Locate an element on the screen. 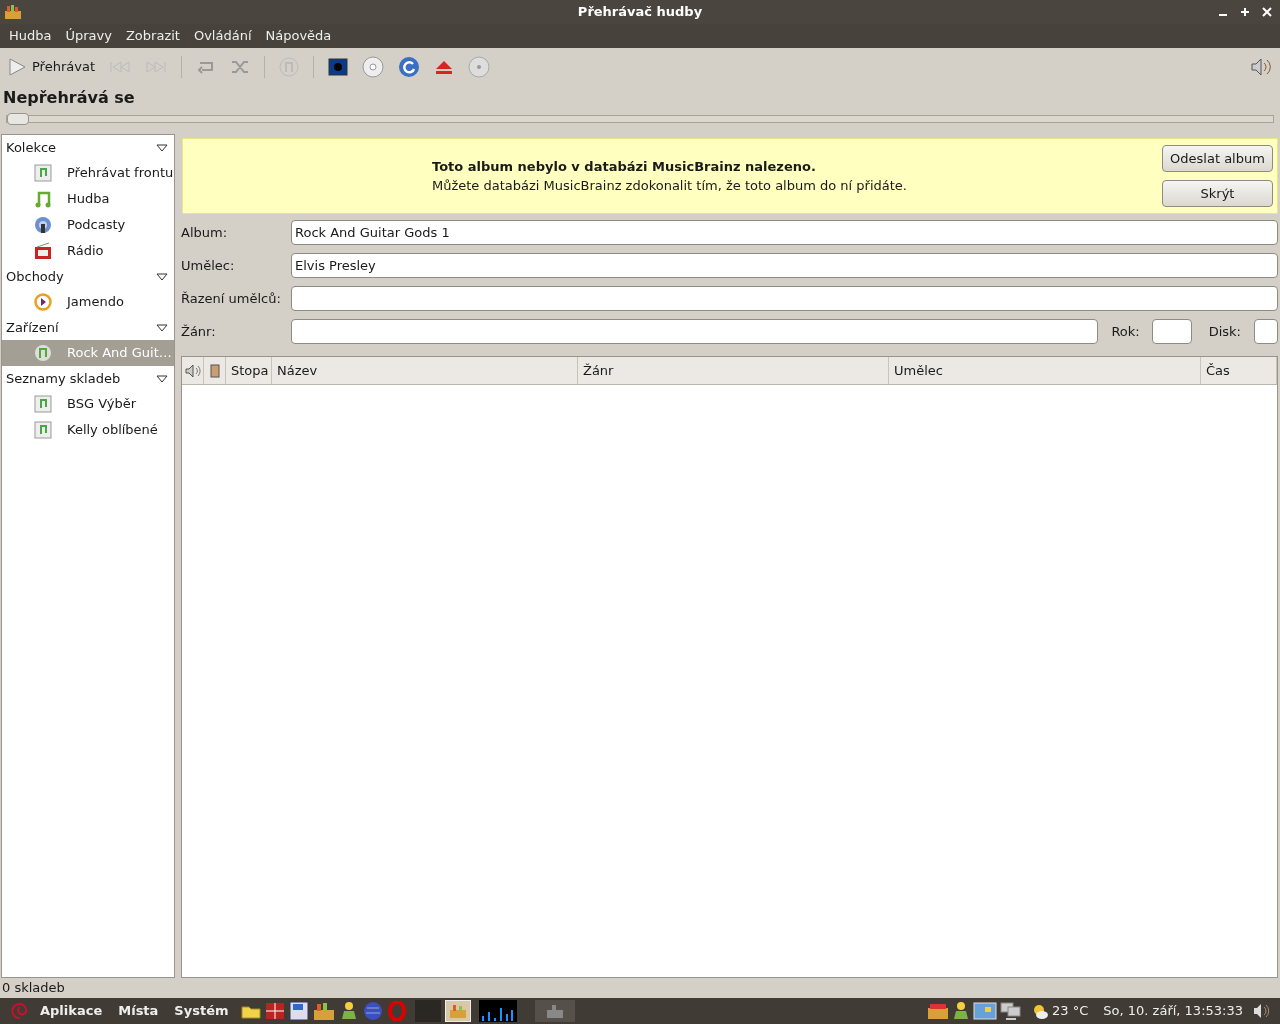 The image size is (1280, 1024). menu-item: Úpravy is located at coordinates (88, 36).